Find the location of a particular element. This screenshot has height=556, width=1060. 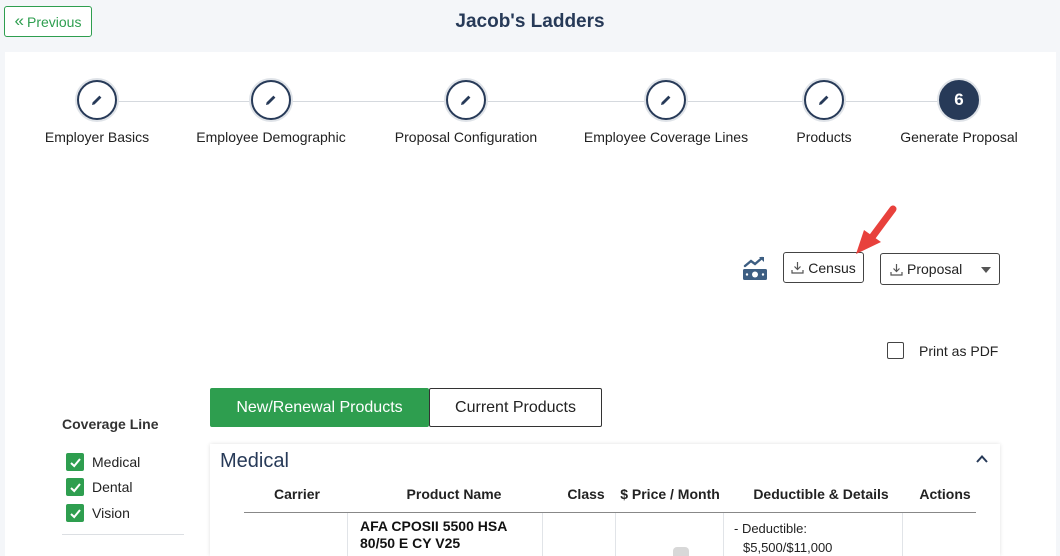

step-proposal-configuration: Proposal Configuration is located at coordinates (466, 112).